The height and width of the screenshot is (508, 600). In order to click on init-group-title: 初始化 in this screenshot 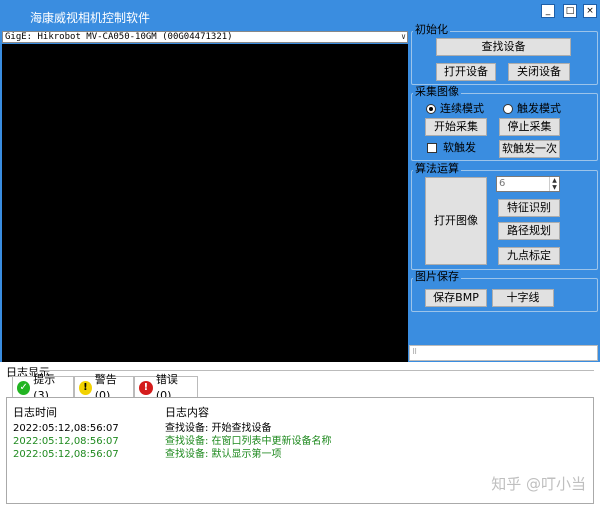, I will do `click(431, 29)`.